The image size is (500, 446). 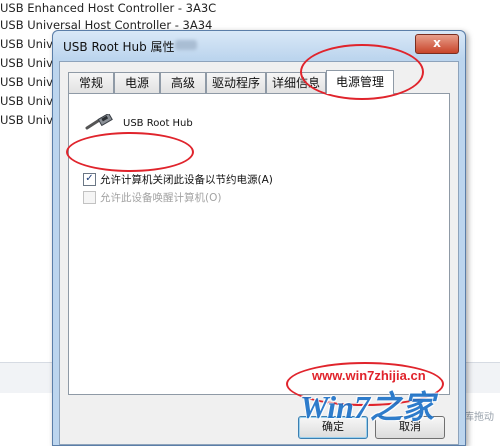 I want to click on tab-power-management: 电源管理, so click(x=360, y=82).